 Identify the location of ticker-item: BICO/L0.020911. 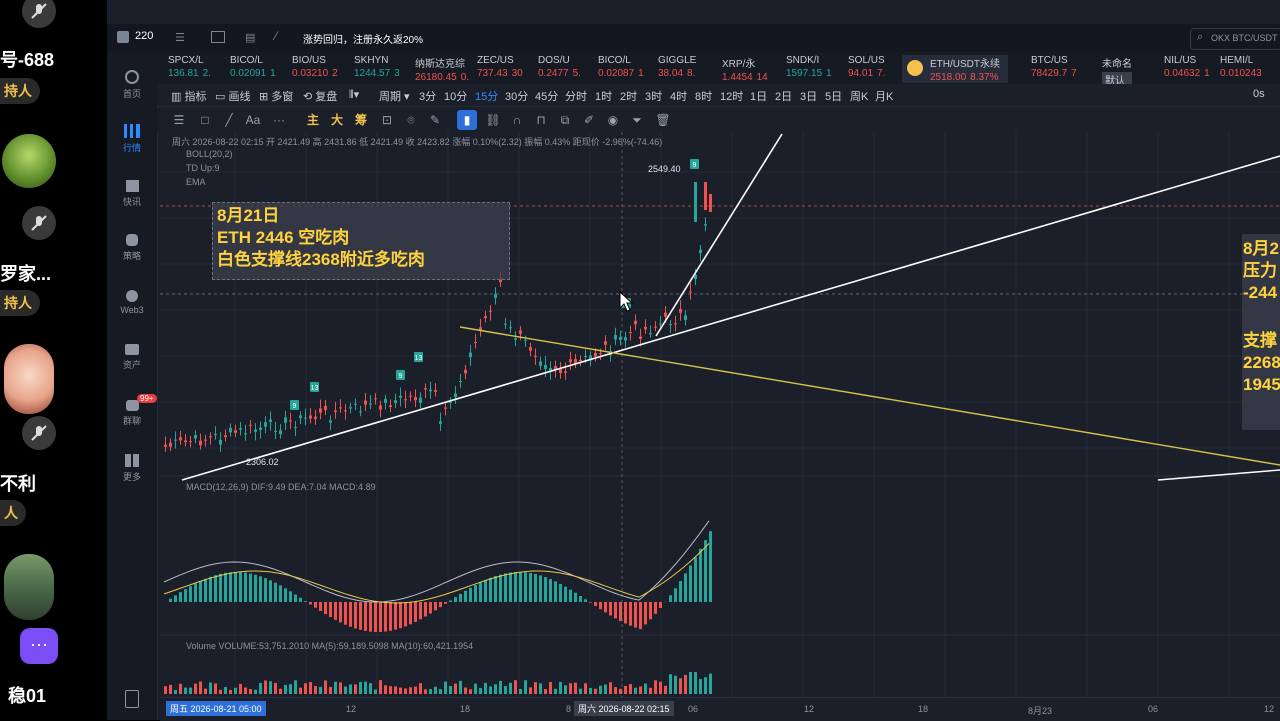
(253, 69).